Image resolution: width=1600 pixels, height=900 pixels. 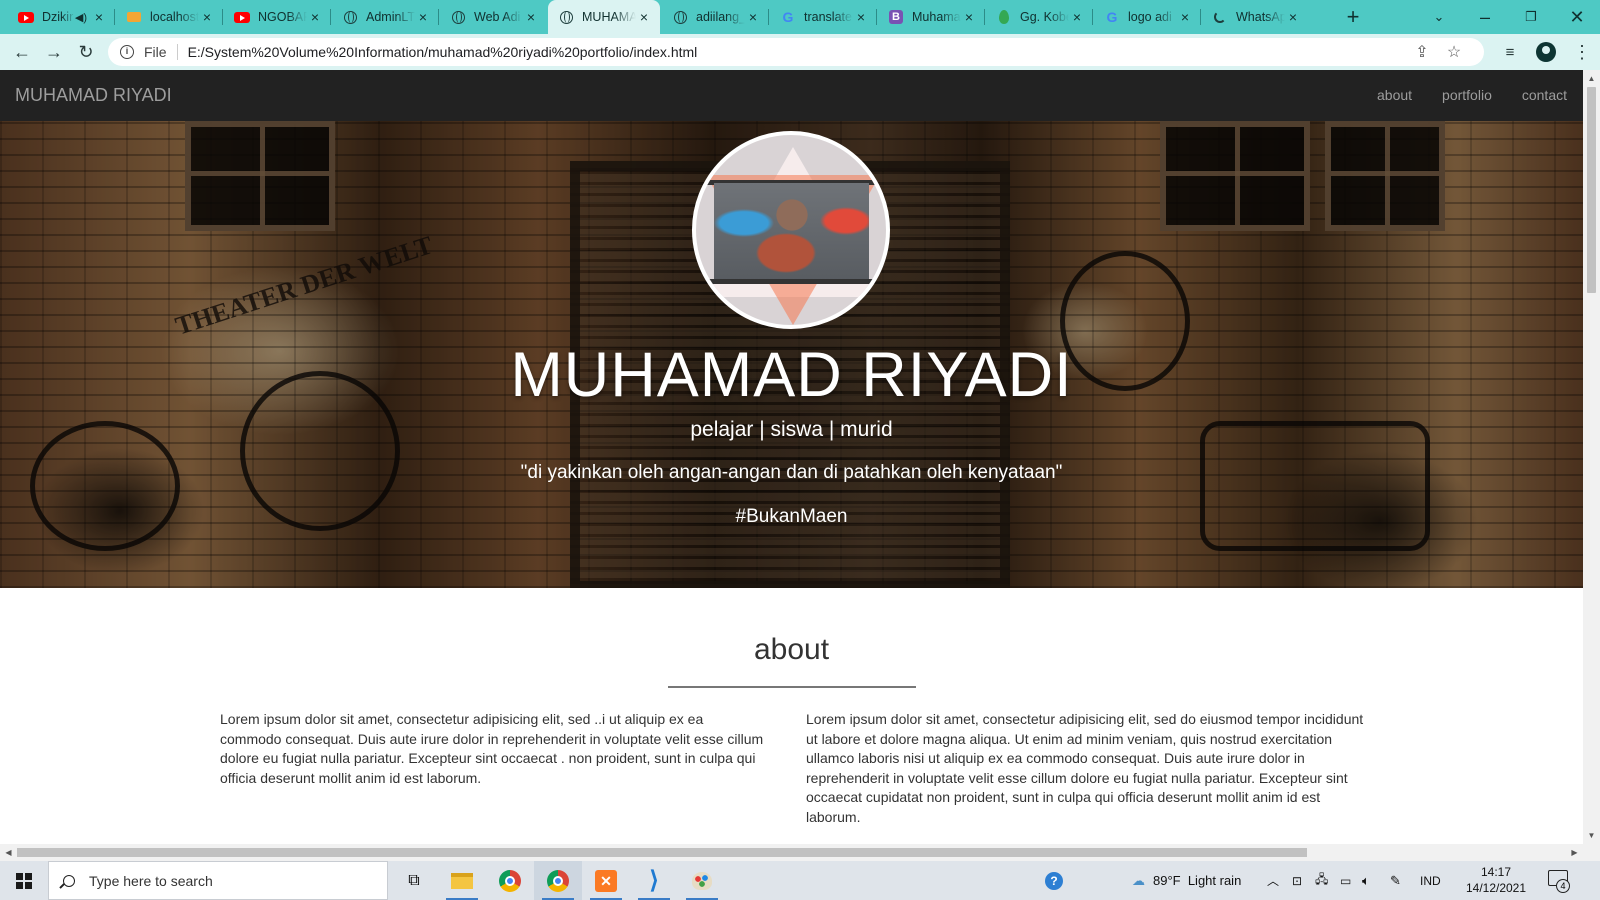 I want to click on display-icon: ▭, so click(x=1345, y=880).